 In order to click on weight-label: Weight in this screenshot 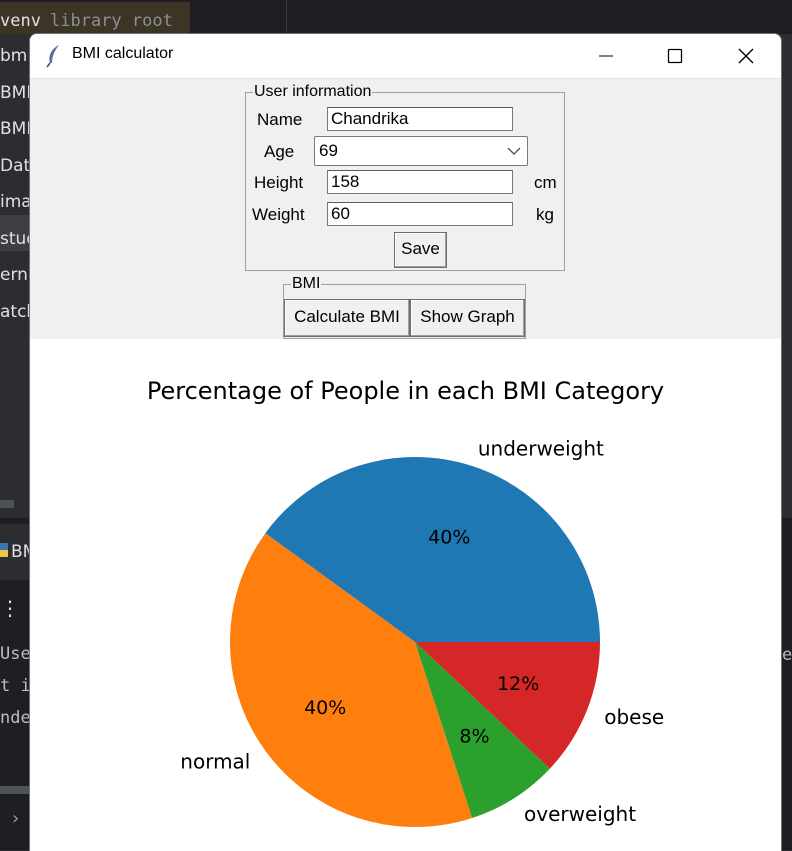, I will do `click(278, 214)`.